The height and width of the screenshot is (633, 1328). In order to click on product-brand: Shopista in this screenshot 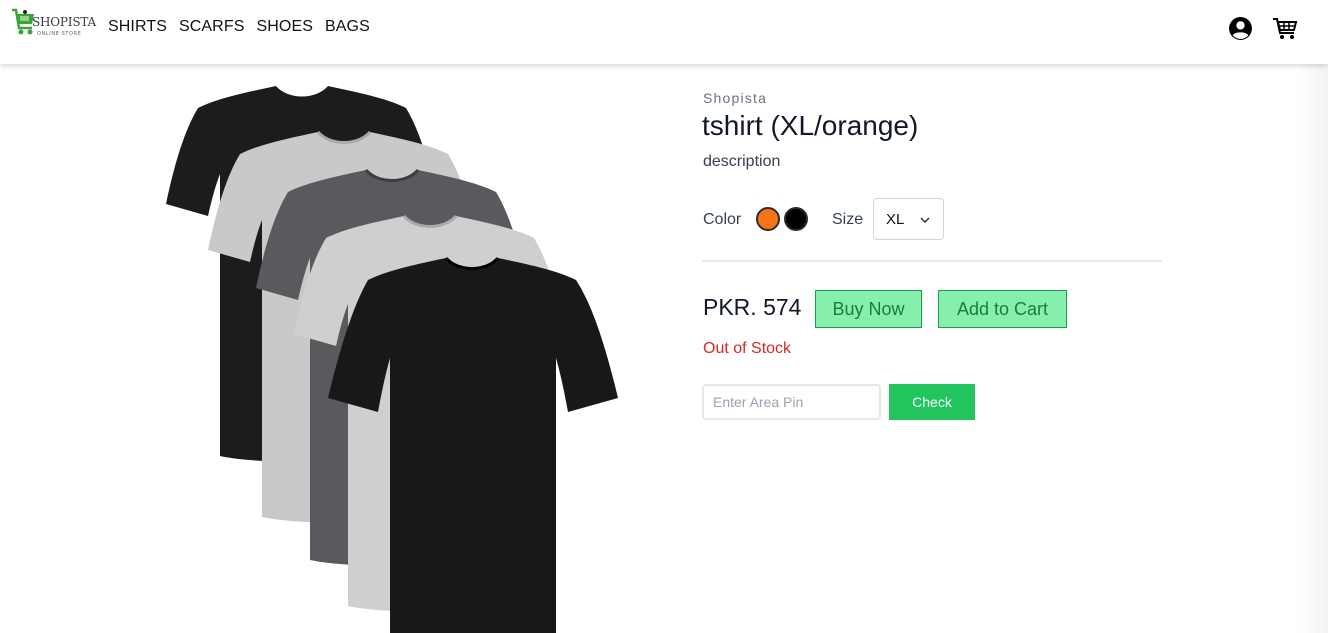, I will do `click(735, 98)`.